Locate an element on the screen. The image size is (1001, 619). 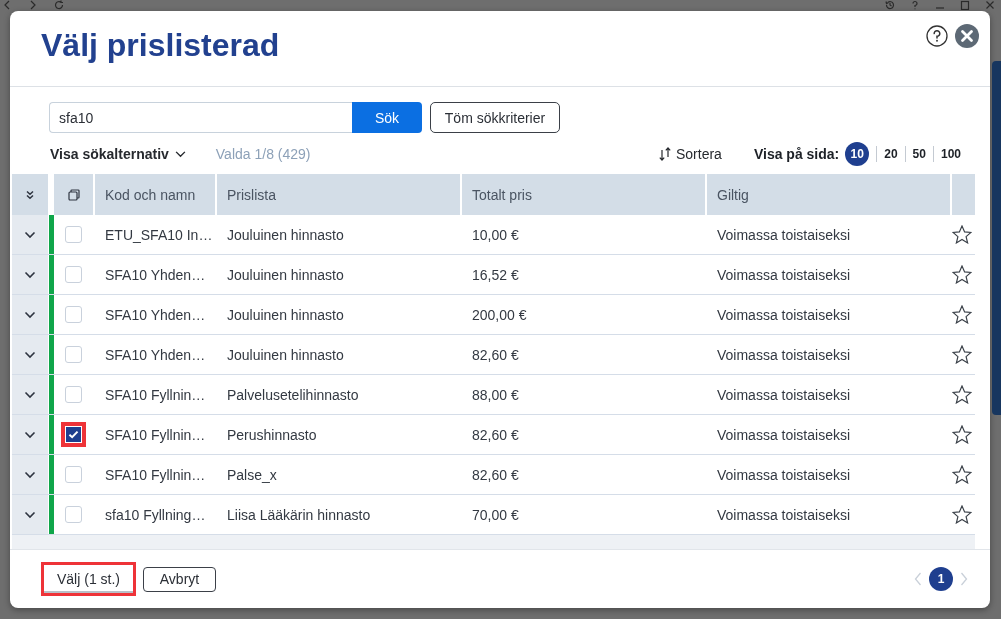
search-options-toggle: Visa sökalternativ is located at coordinates (117, 154).